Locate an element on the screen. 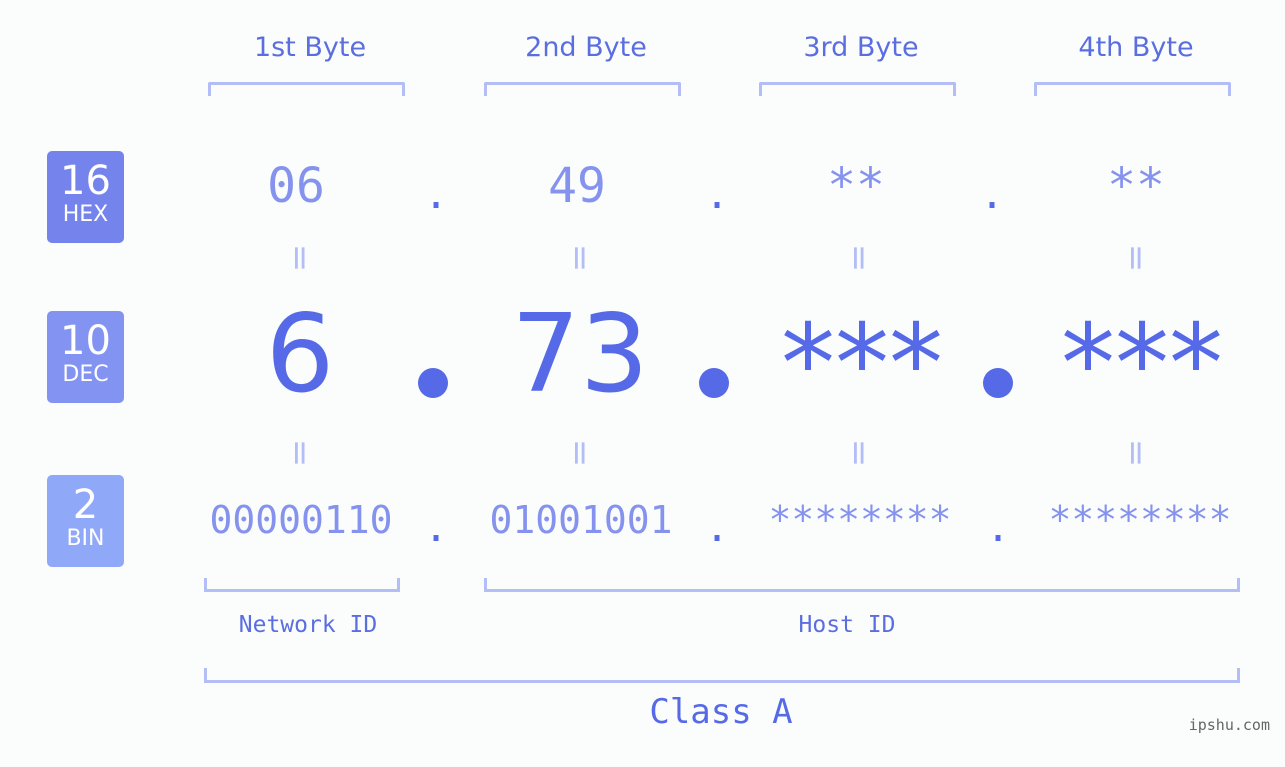  column-header-byte-1: 1st Byte is located at coordinates (310, 47).